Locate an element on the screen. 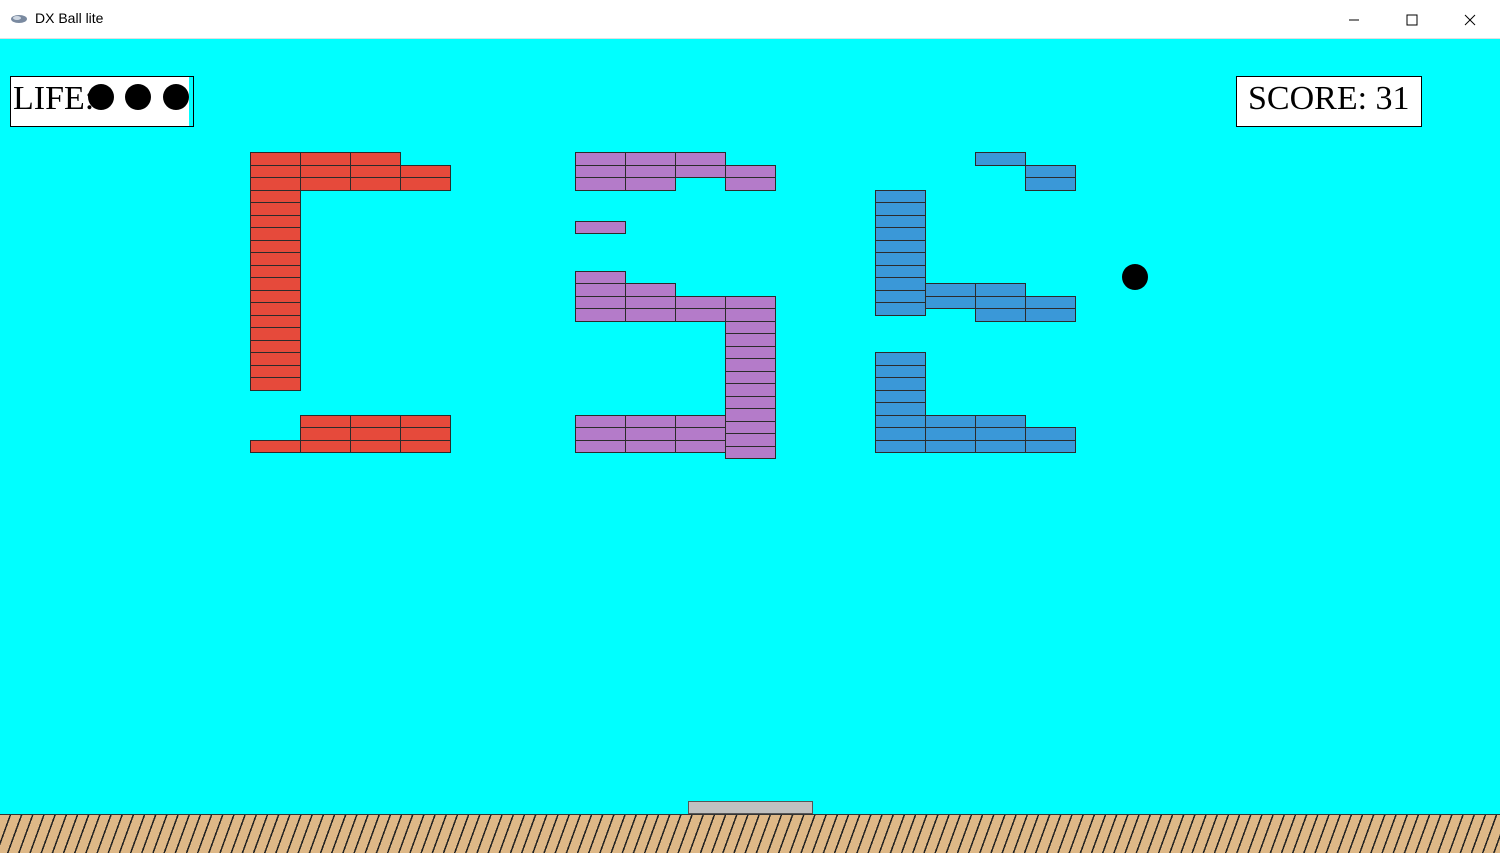  dx-ball-app-icon is located at coordinates (19, 19).